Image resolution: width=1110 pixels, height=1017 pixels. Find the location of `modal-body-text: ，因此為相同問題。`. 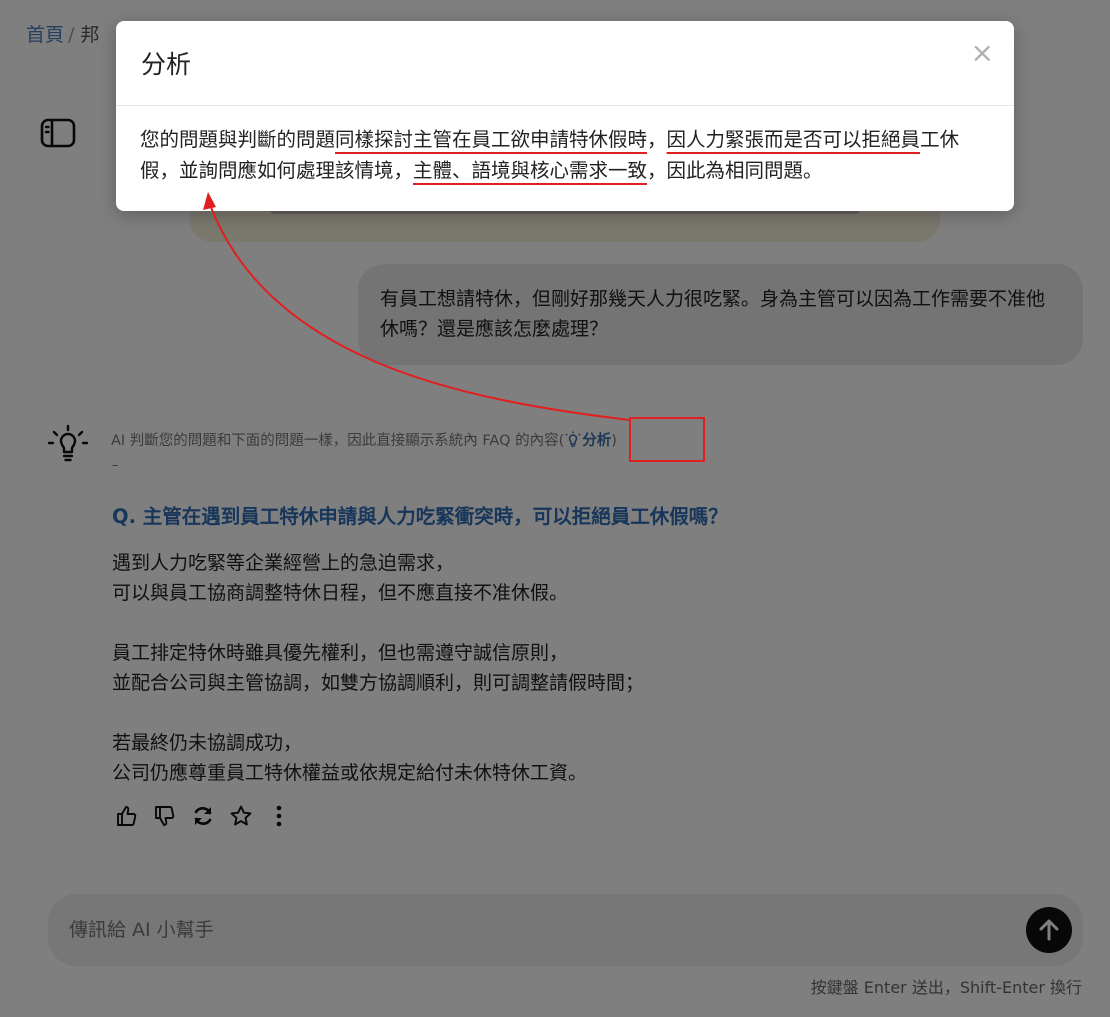

modal-body-text: ，因此為相同問題。 is located at coordinates (735, 170).